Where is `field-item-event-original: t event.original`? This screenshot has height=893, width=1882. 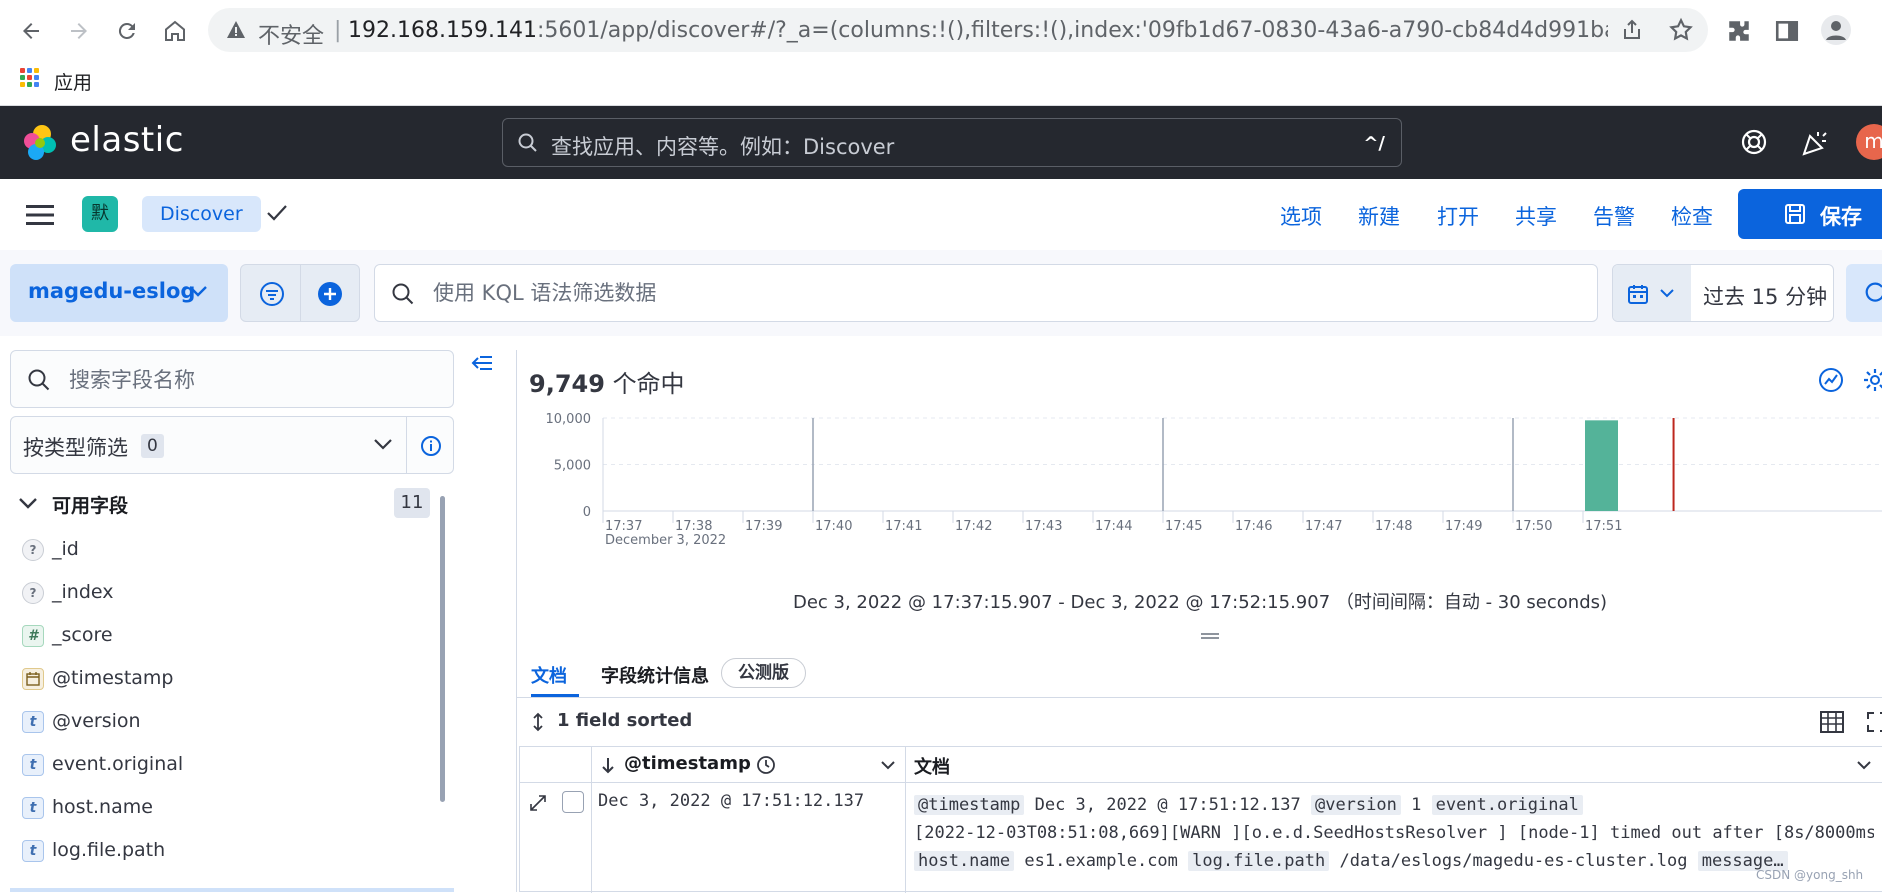
field-item-event-original: t event.original is located at coordinates (222, 765).